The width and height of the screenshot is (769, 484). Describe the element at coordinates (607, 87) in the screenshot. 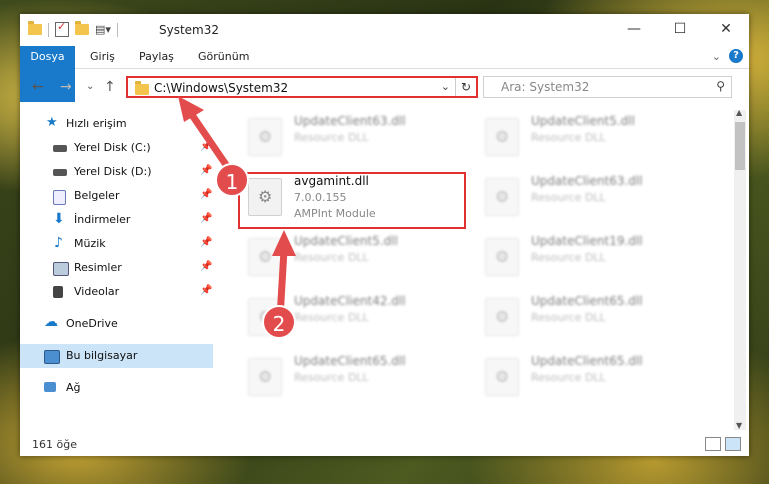

I see `search-box: Ara: System32 ⚲` at that location.